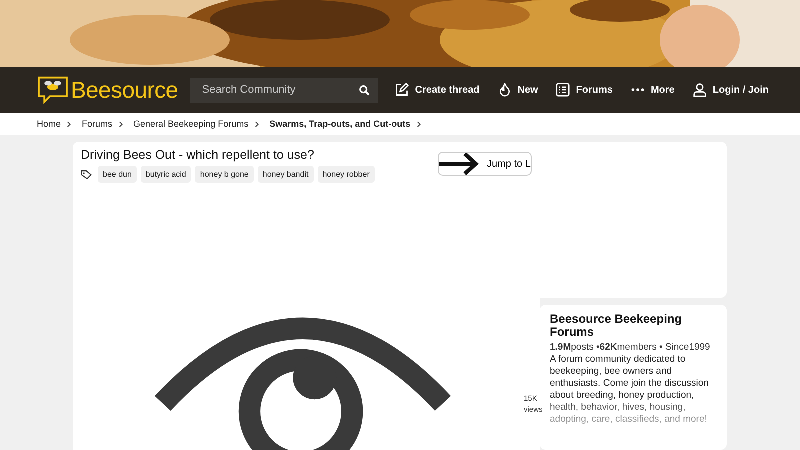  What do you see at coordinates (563, 90) in the screenshot?
I see `list-icon` at bounding box center [563, 90].